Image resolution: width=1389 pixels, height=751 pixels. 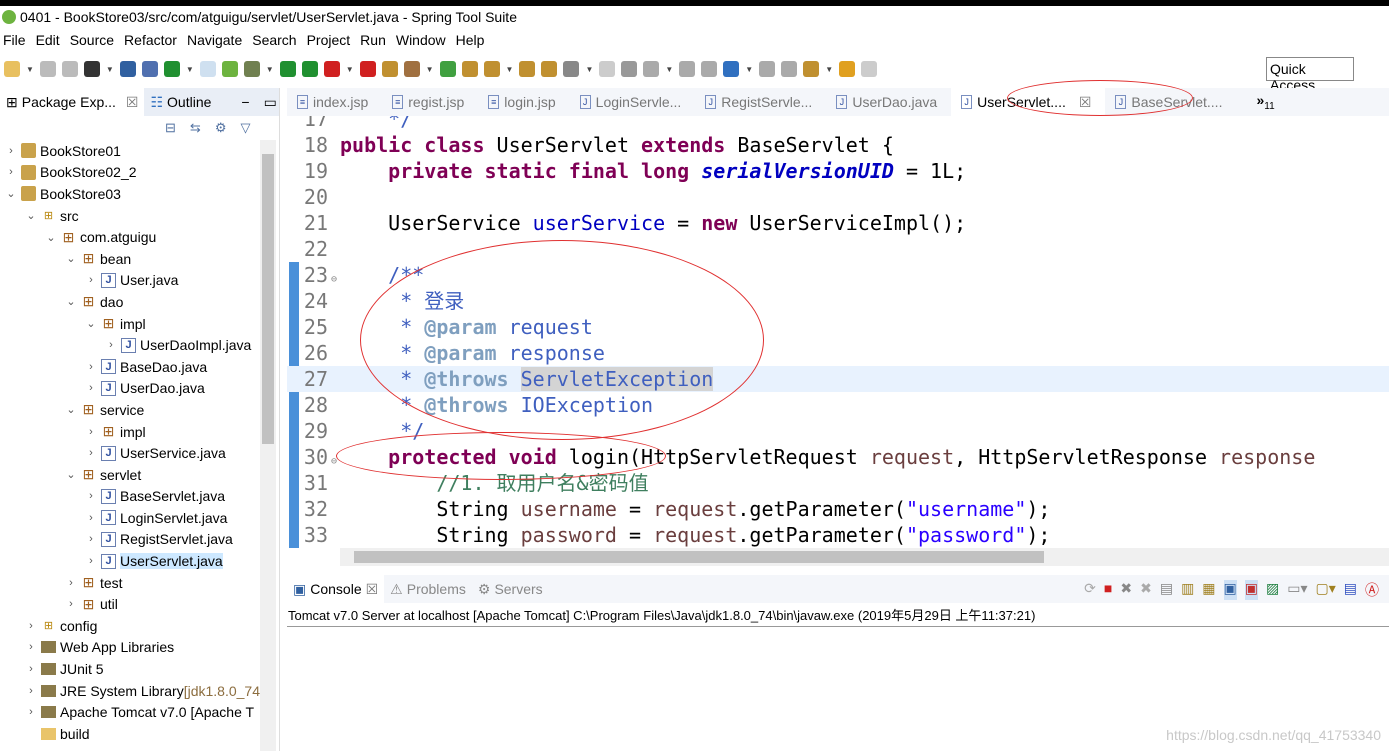 What do you see at coordinates (150, 40) in the screenshot?
I see `menu-refactor: Refactor` at bounding box center [150, 40].